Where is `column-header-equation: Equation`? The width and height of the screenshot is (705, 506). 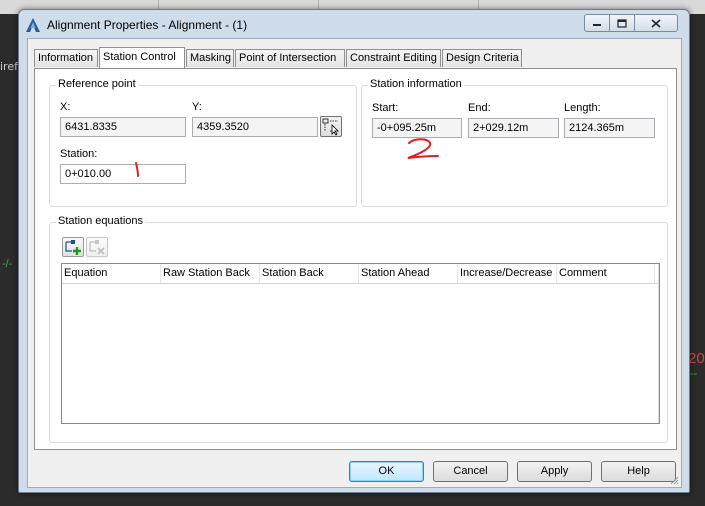 column-header-equation: Equation is located at coordinates (111, 273).